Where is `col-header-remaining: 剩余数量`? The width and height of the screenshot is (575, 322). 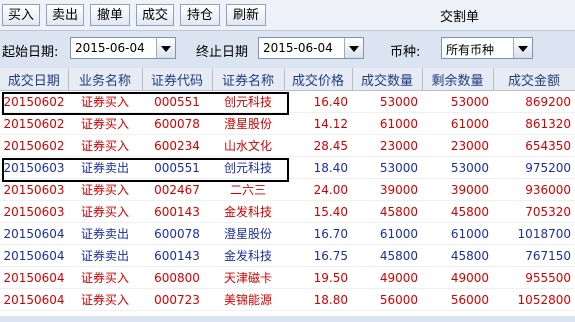 col-header-remaining: 剩余数量 is located at coordinates (458, 79).